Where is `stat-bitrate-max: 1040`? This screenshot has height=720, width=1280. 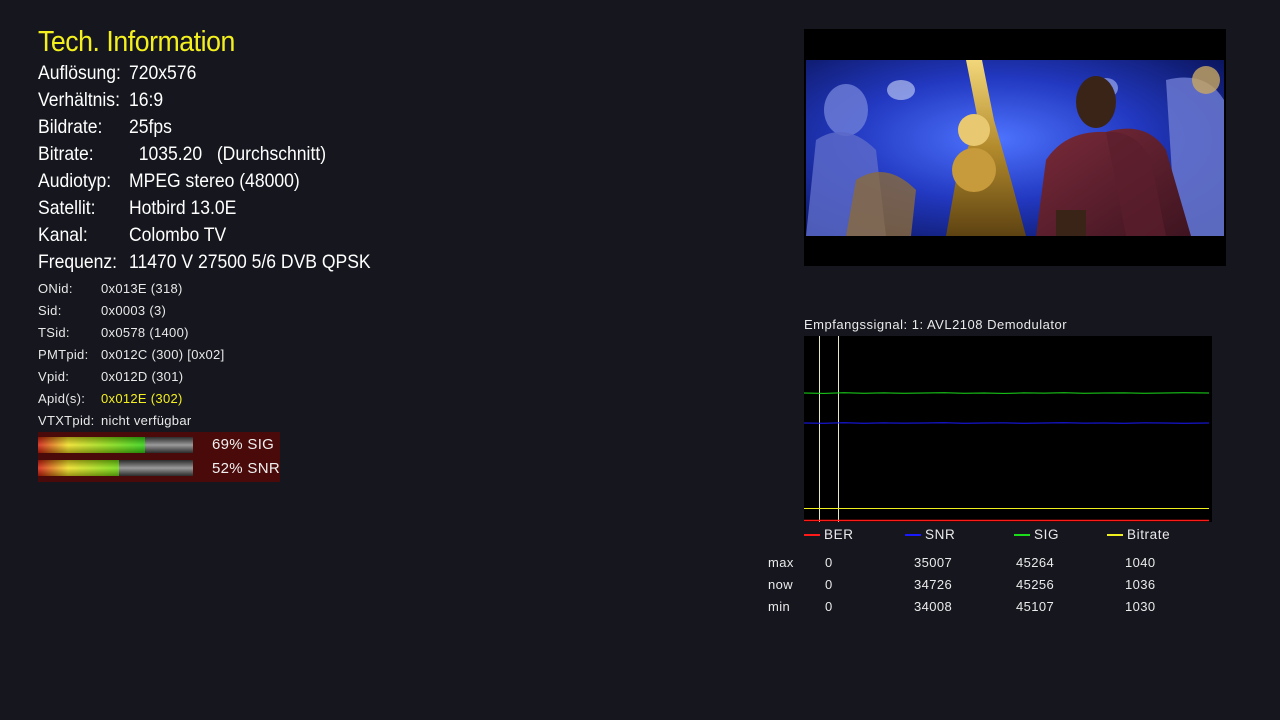
stat-bitrate-max: 1040 is located at coordinates (1140, 562).